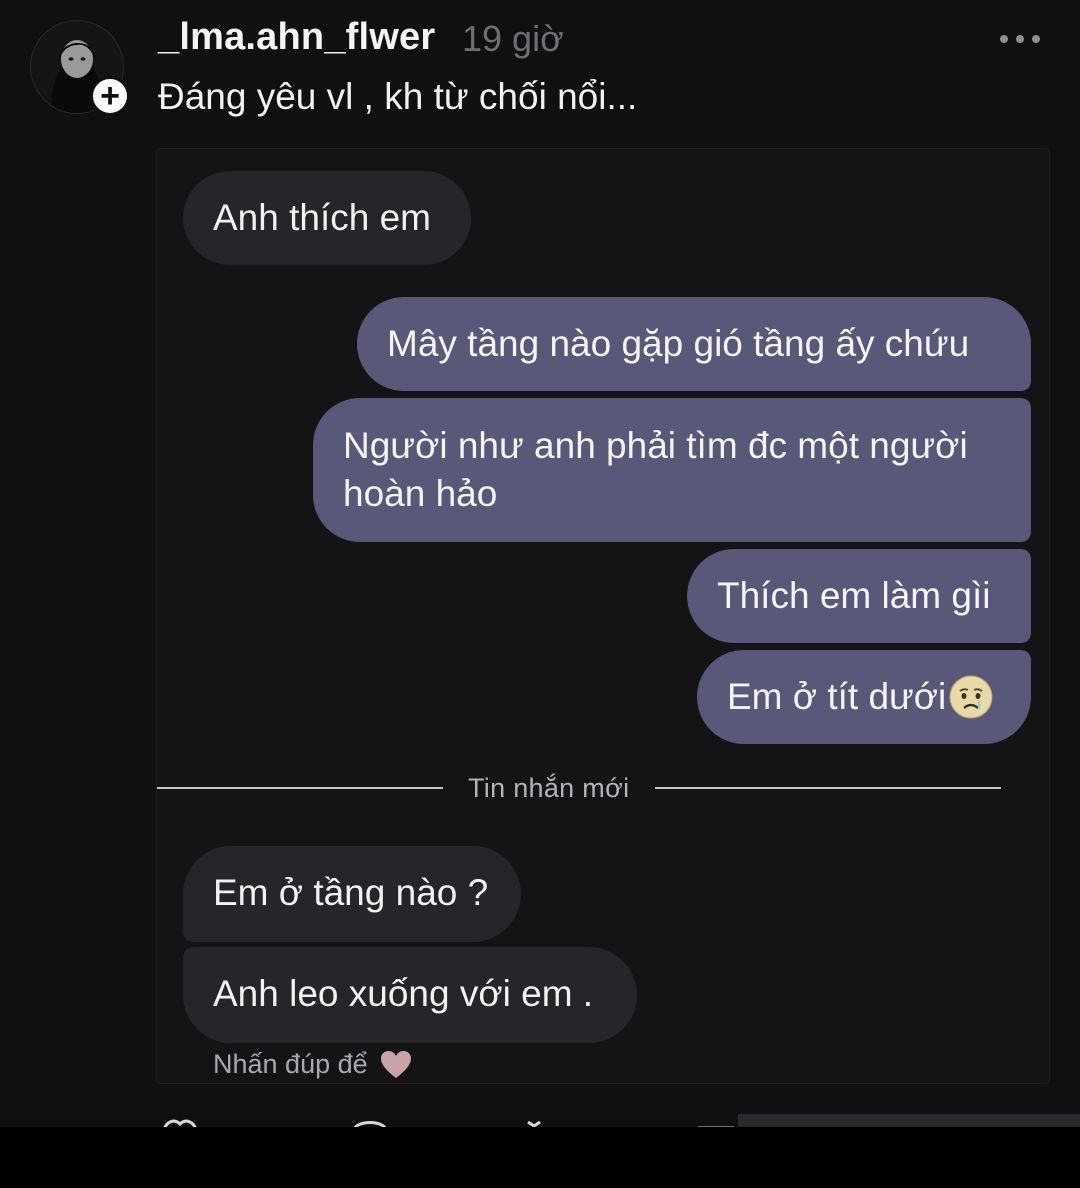 The width and height of the screenshot is (1080, 1188). I want to click on message-text: Anh leo xuống với em ., so click(403, 993).